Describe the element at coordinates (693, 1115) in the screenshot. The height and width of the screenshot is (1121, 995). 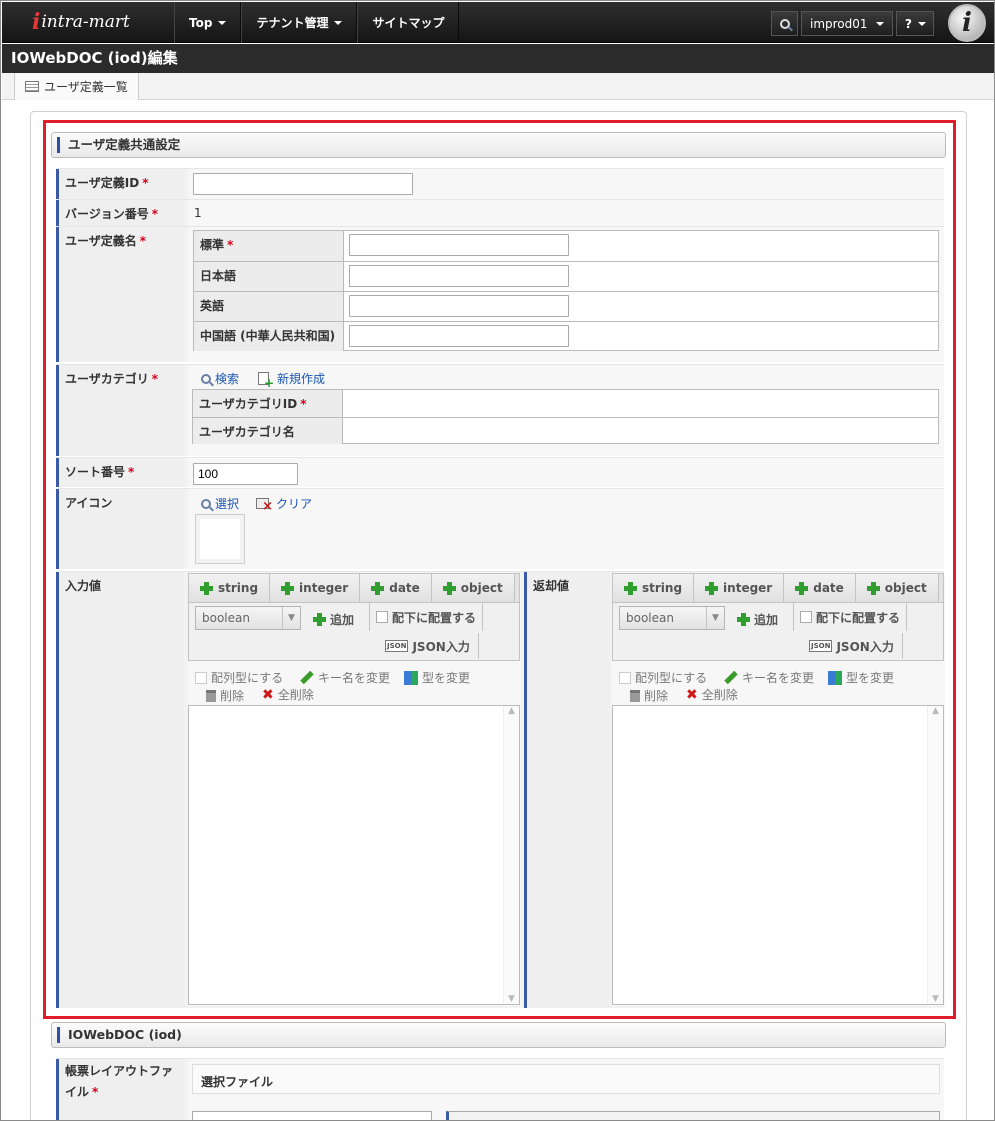
I see `file-upload-area` at that location.